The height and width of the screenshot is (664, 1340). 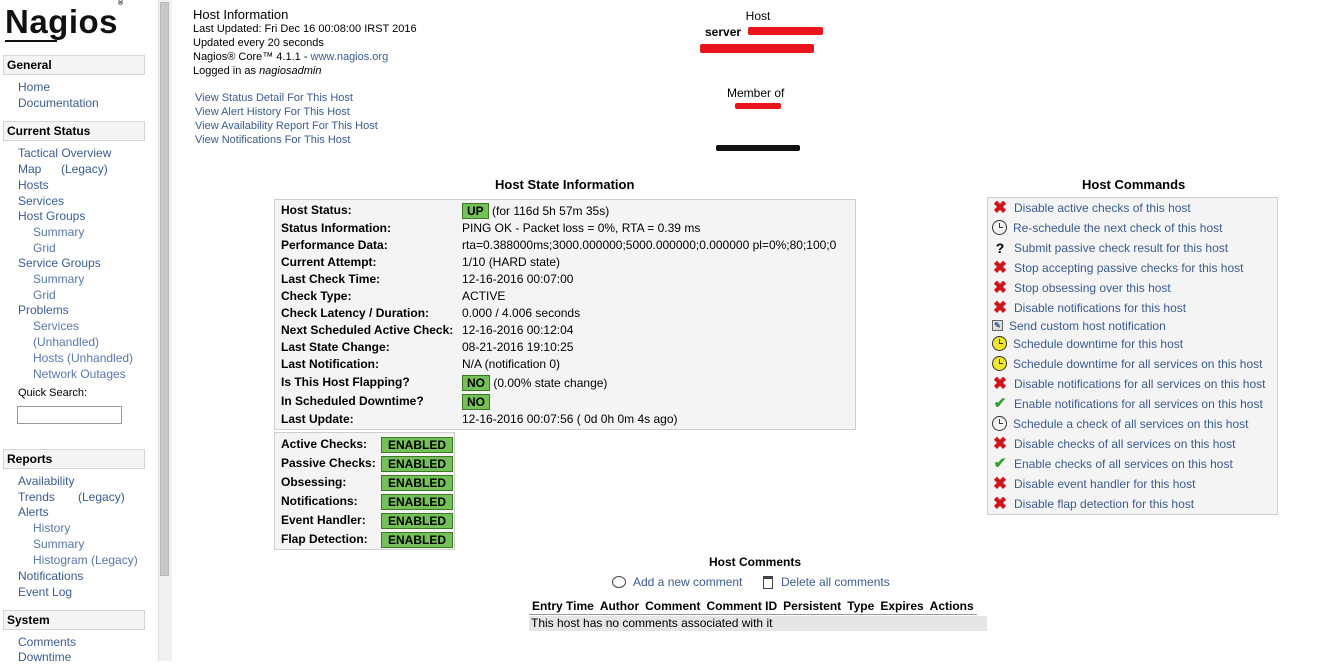 I want to click on nav-hosts-unhandled: Hosts (Unhandled), so click(x=83, y=358).